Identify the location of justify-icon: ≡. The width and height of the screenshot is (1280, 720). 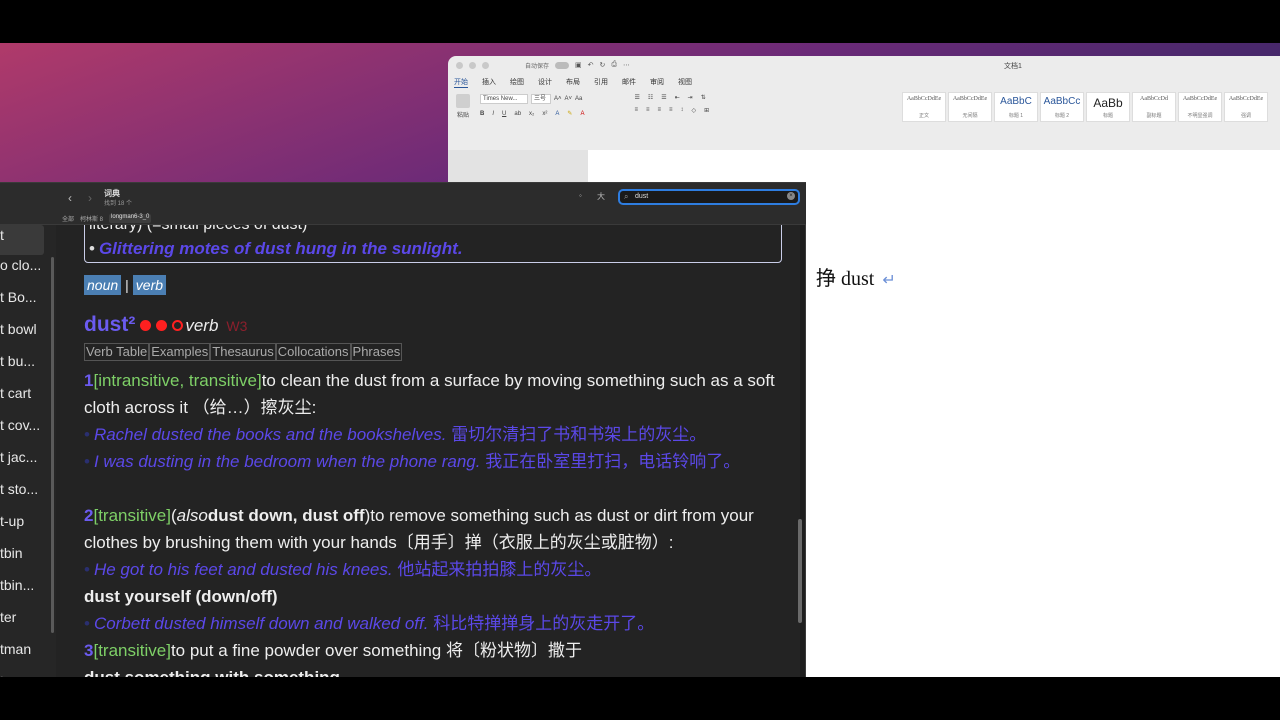
(671, 110).